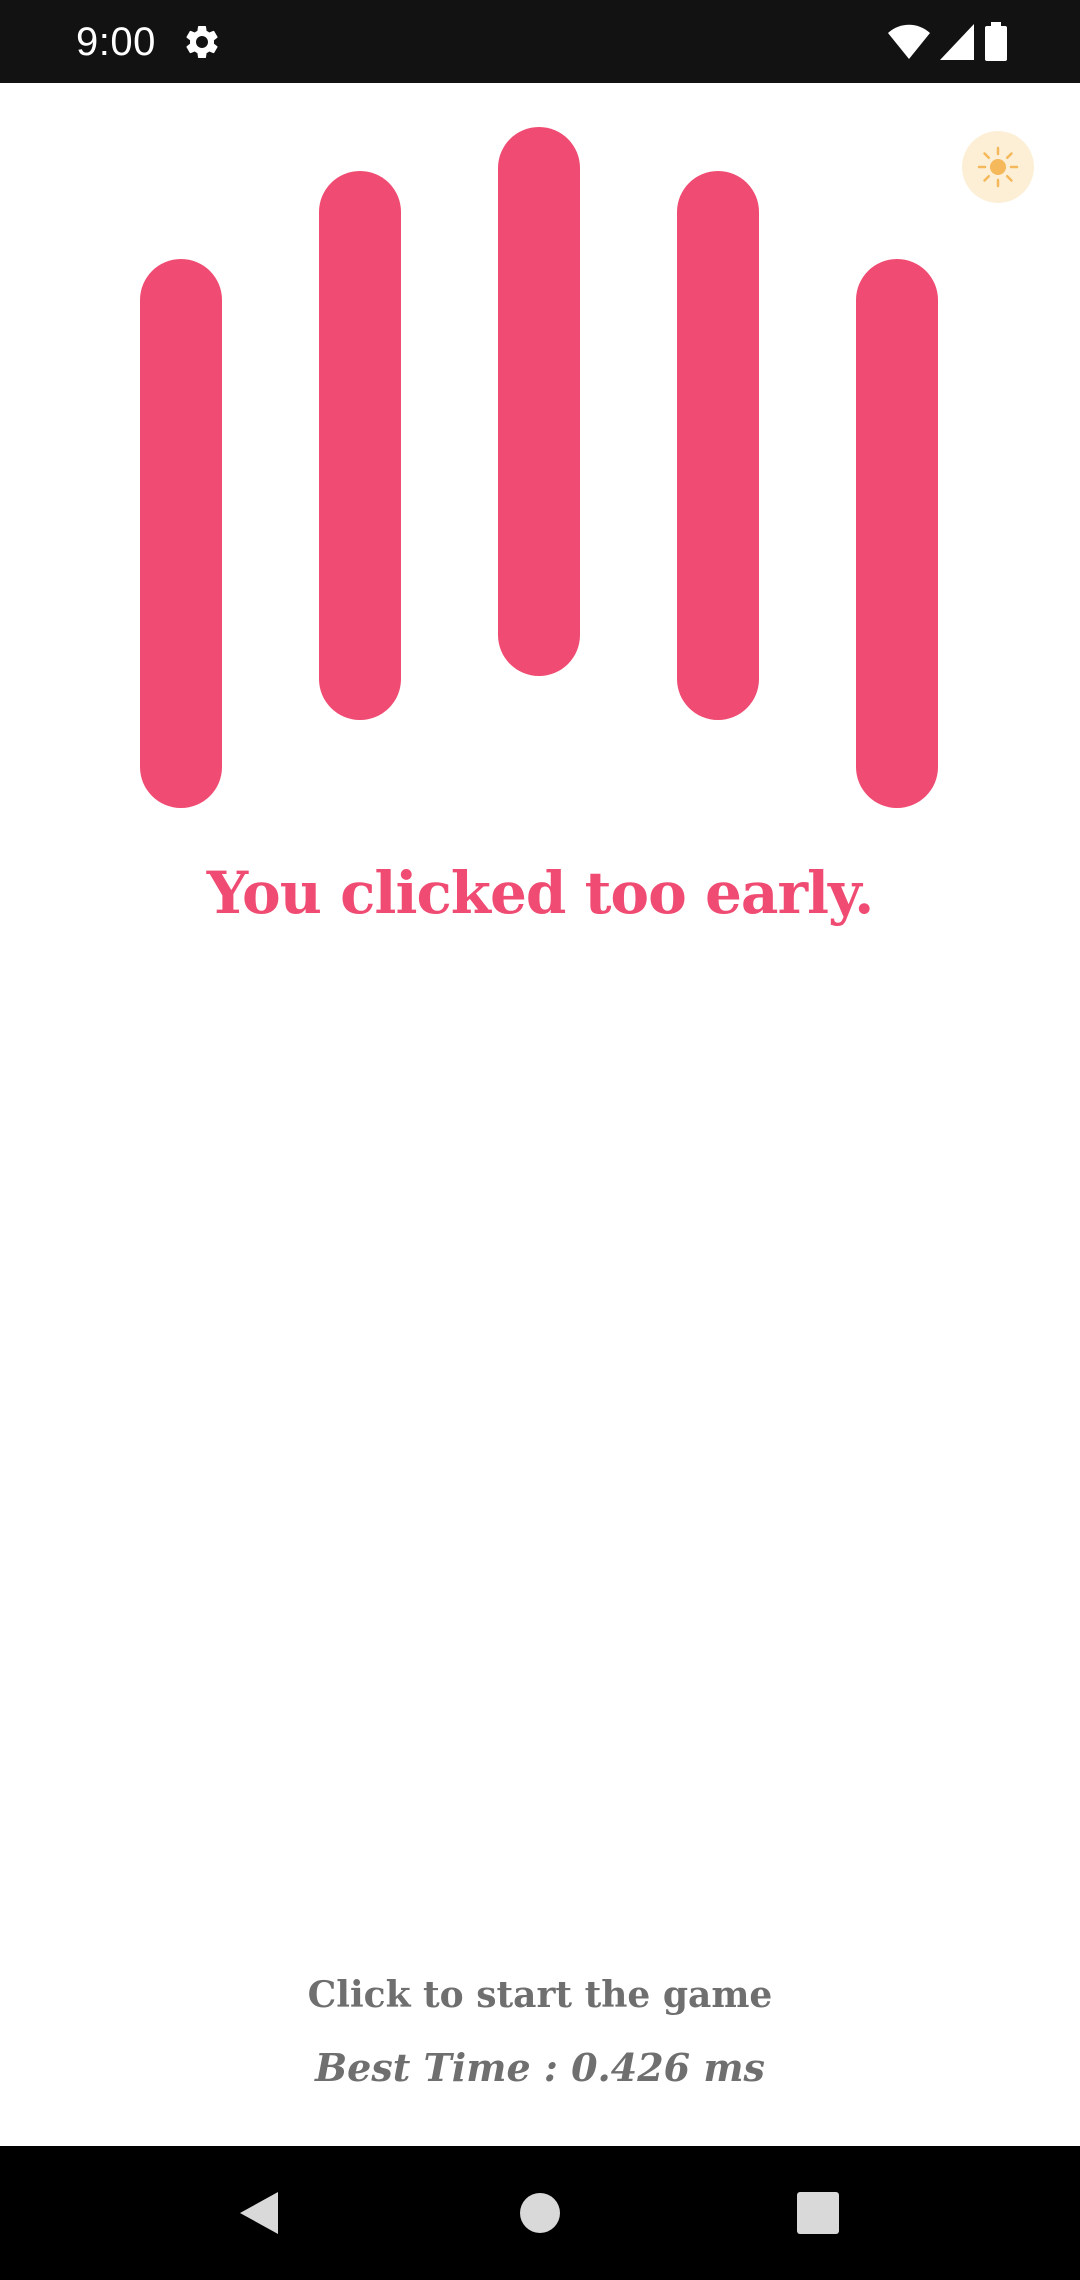  Describe the element at coordinates (957, 42) in the screenshot. I see `cellular-signal-icon` at that location.